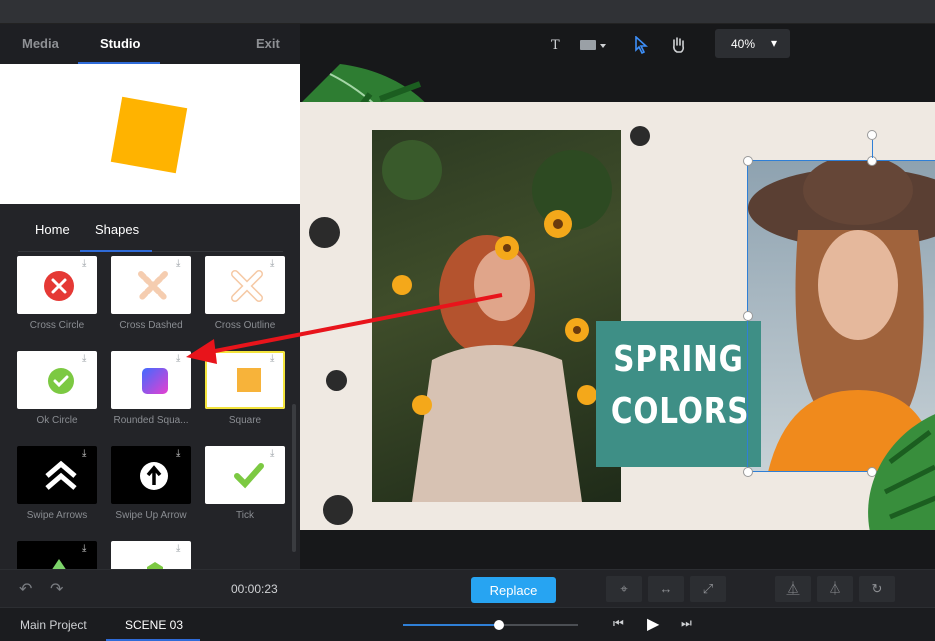 The height and width of the screenshot is (641, 935). What do you see at coordinates (499, 625) in the screenshot?
I see `scrubber-handle` at bounding box center [499, 625].